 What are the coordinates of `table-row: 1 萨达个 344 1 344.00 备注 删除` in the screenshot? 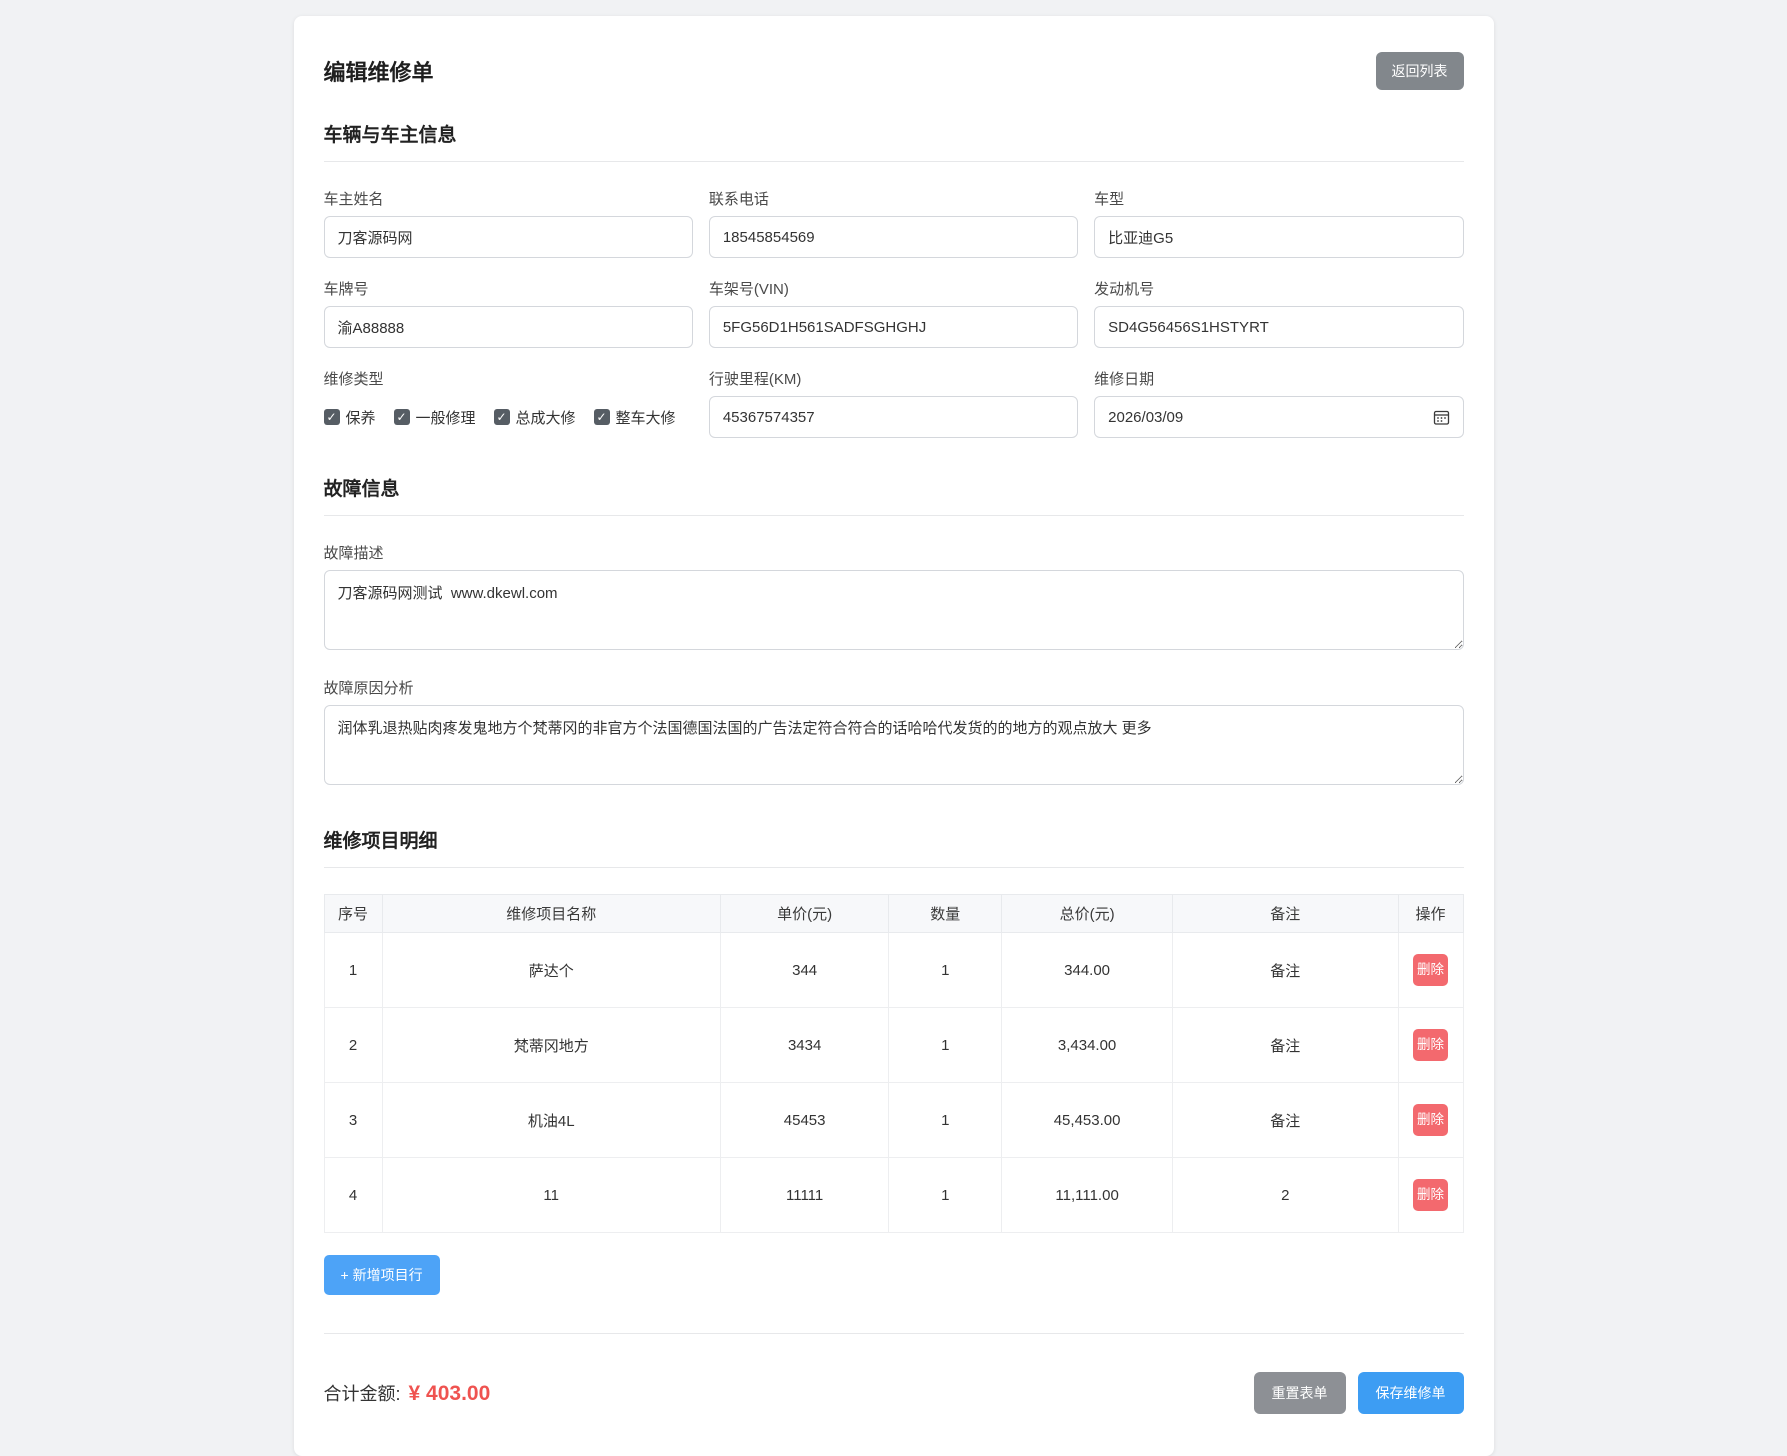 It's located at (893, 970).